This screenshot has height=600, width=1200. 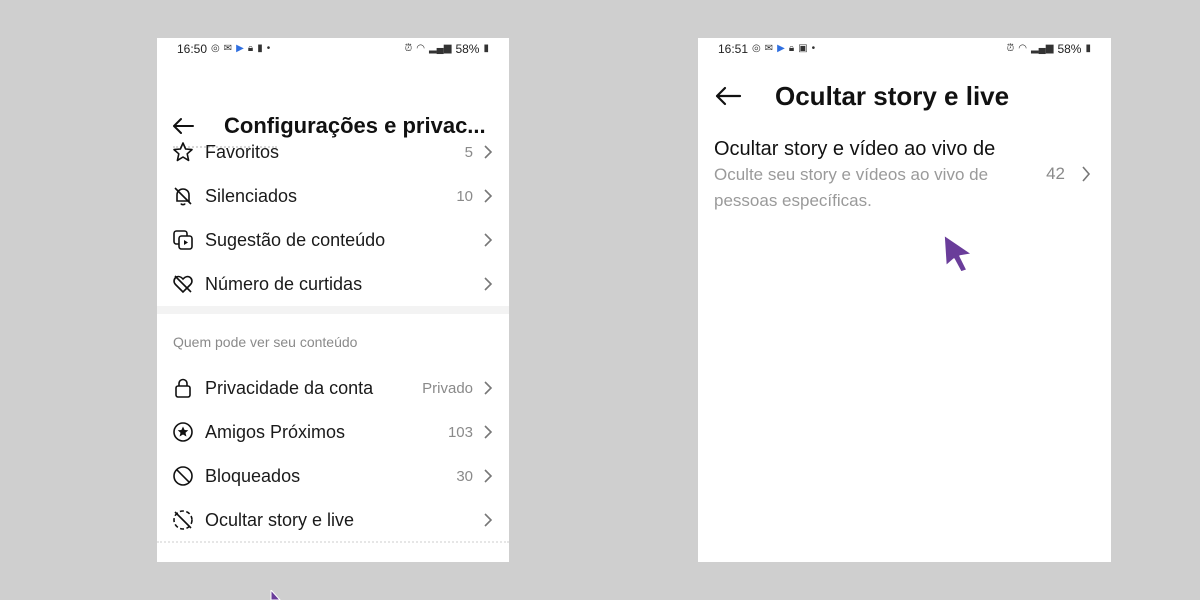 What do you see at coordinates (447, 388) in the screenshot?
I see `item-value: Privado` at bounding box center [447, 388].